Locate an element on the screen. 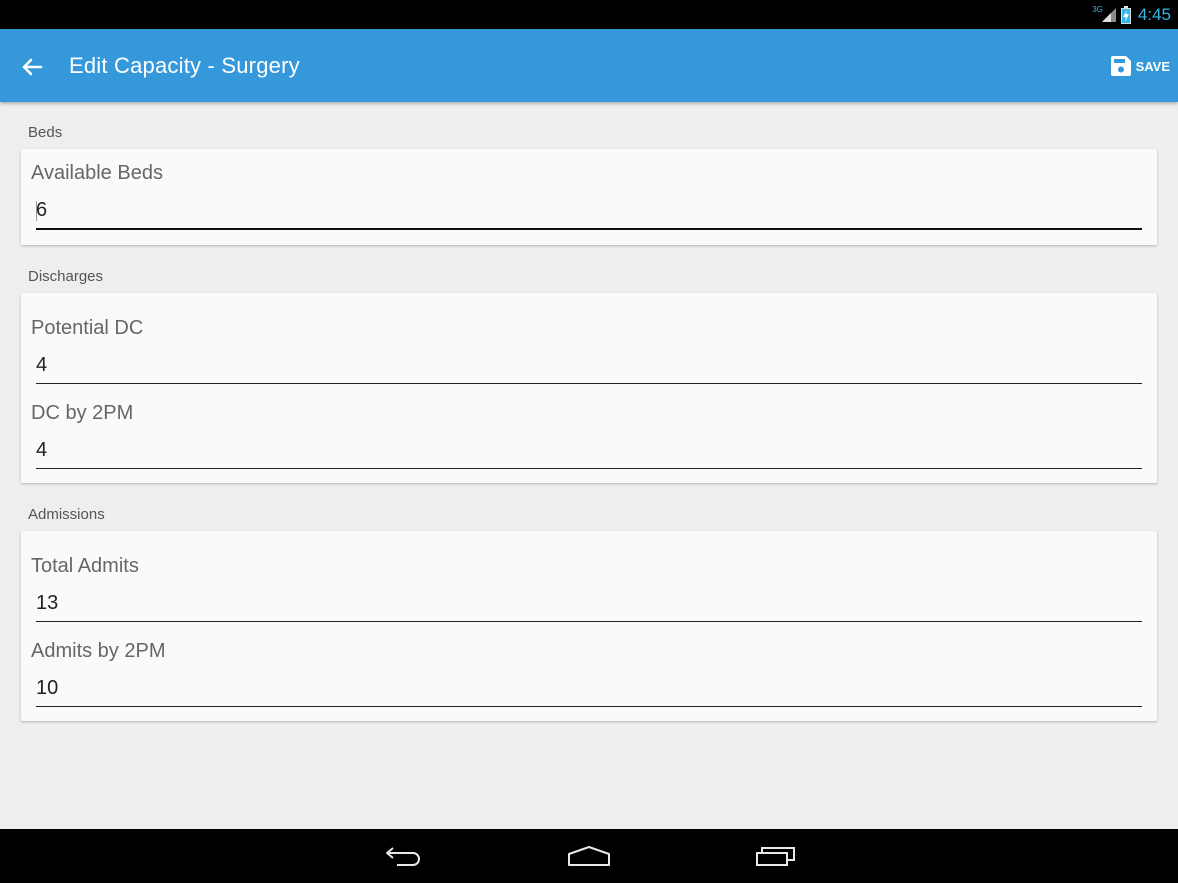 The width and height of the screenshot is (1178, 883). section-header-beds: Beds is located at coordinates (45, 132).